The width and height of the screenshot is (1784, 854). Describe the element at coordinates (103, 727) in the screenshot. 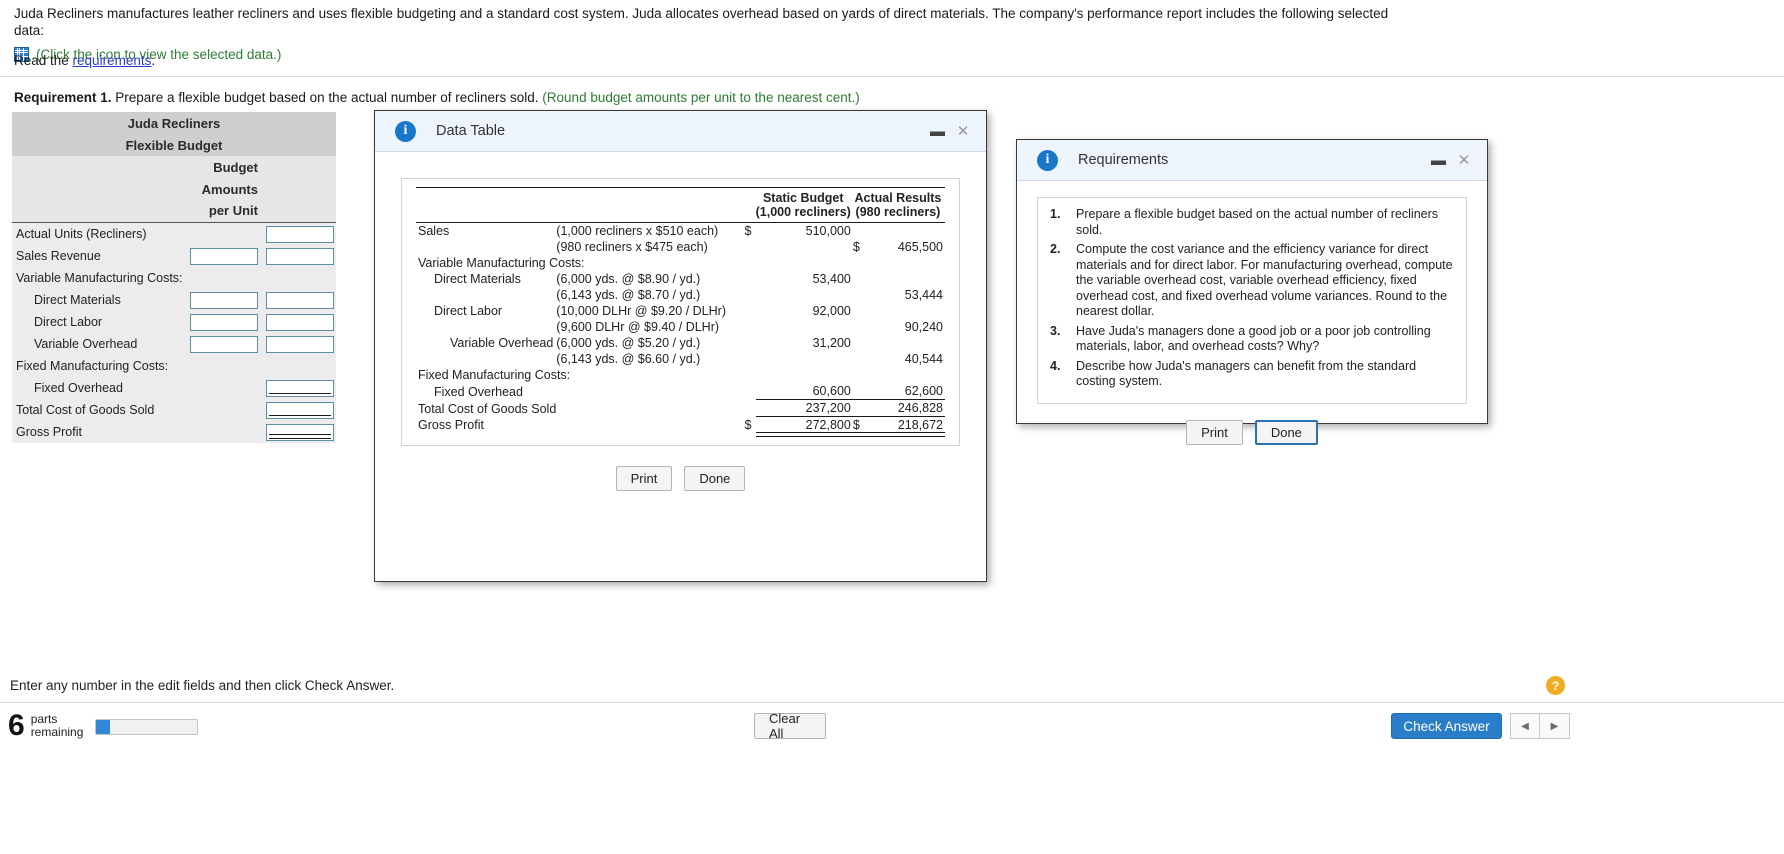

I see `progress-bar-fill` at that location.